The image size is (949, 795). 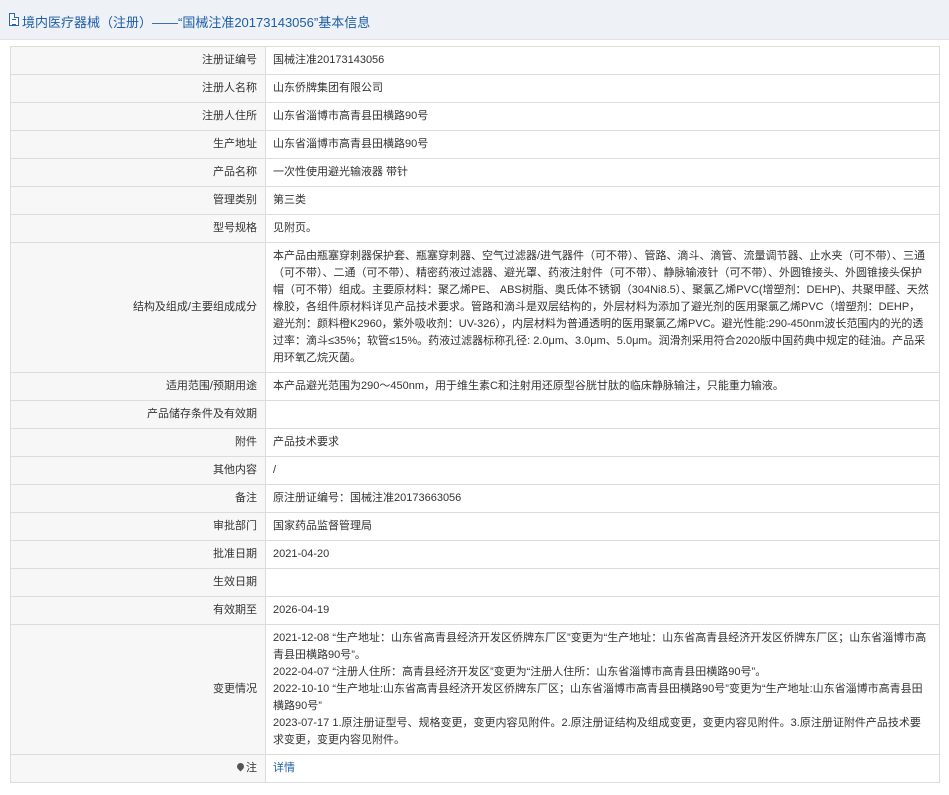 I want to click on row-model-spec: 型号规格 见附页。, so click(x=475, y=228).